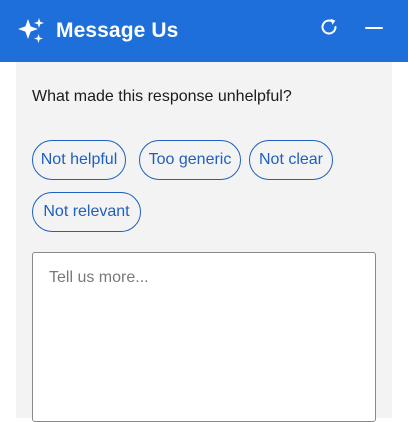 The width and height of the screenshot is (408, 422). Describe the element at coordinates (86, 212) in the screenshot. I see `option-not-relevant-button: Not relevant` at that location.